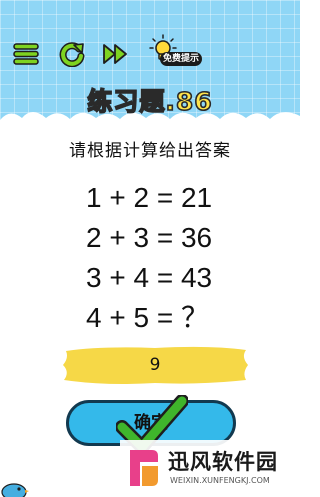 This screenshot has height=497, width=320. What do you see at coordinates (223, 462) in the screenshot?
I see `watermark-title: 迅风软件园` at bounding box center [223, 462].